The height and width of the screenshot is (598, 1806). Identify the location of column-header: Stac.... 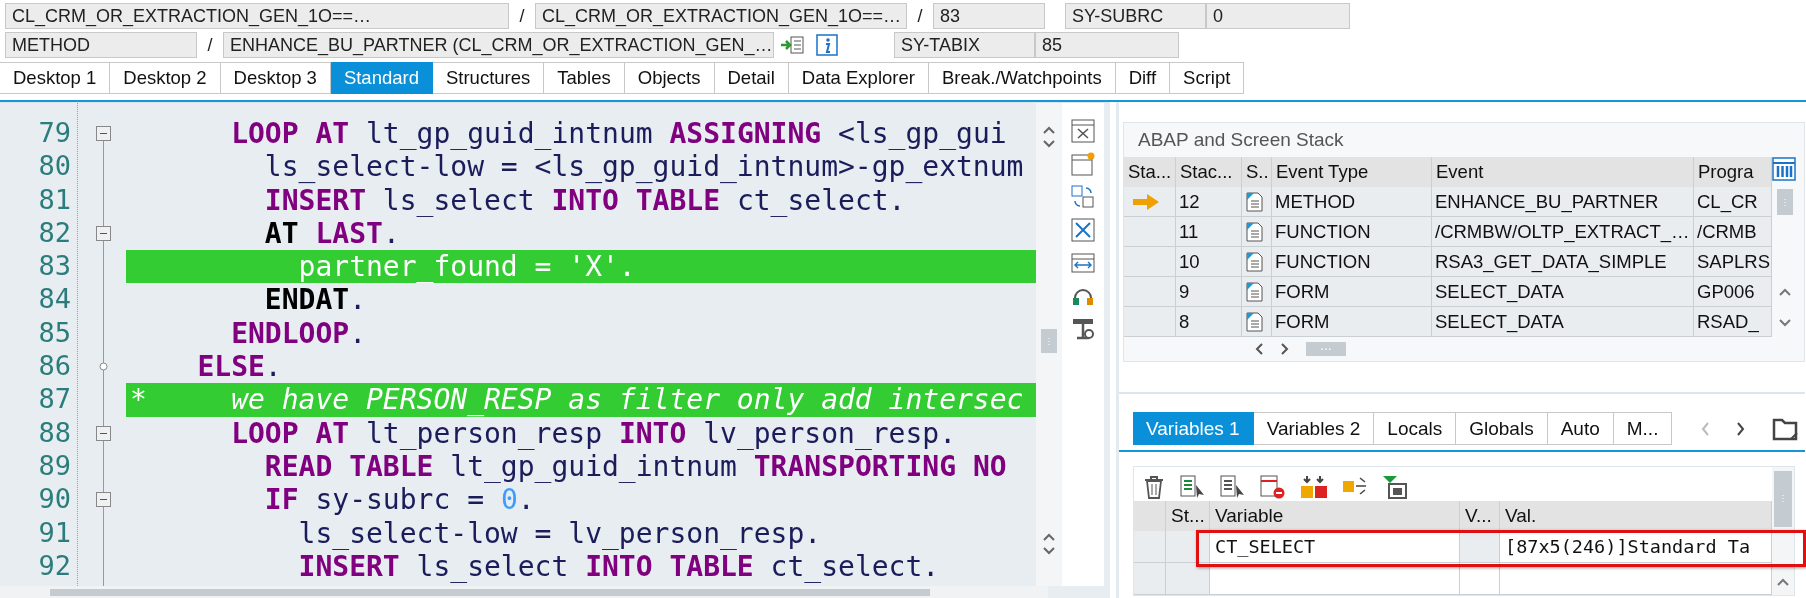
(1209, 172).